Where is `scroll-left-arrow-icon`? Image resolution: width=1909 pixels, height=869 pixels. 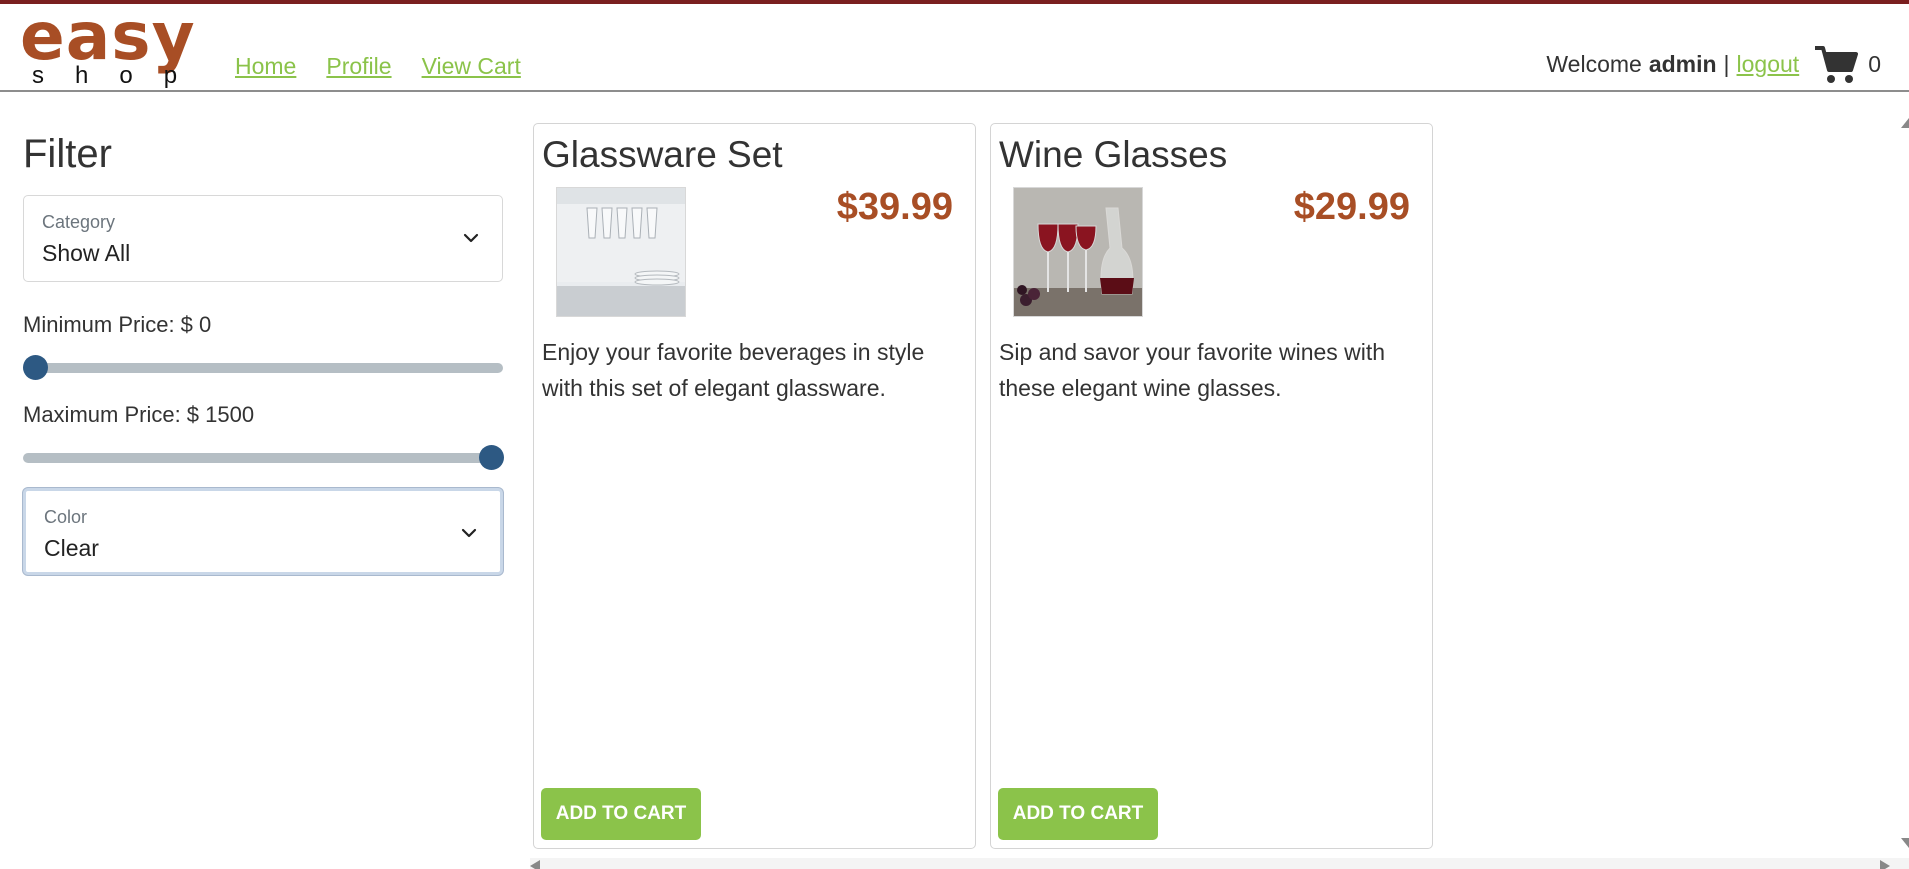
scroll-left-arrow-icon is located at coordinates (535, 864).